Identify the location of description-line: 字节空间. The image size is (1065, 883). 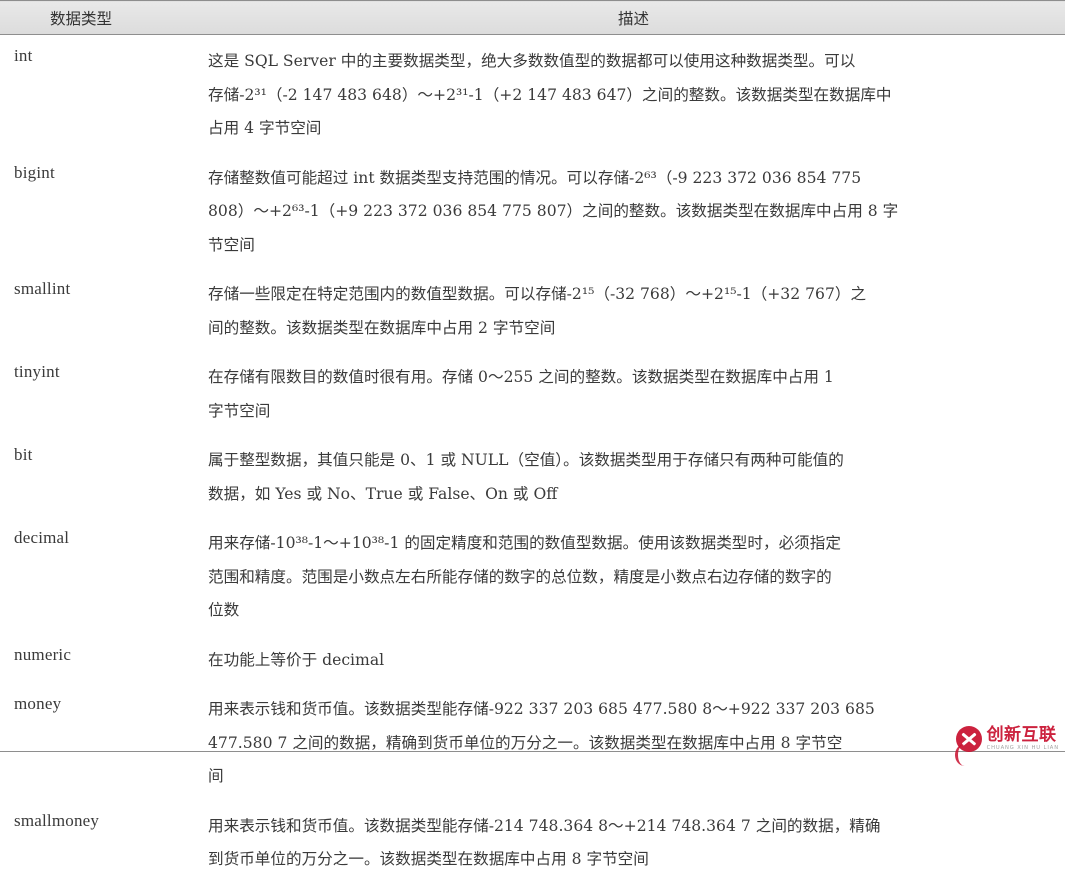
(239, 410).